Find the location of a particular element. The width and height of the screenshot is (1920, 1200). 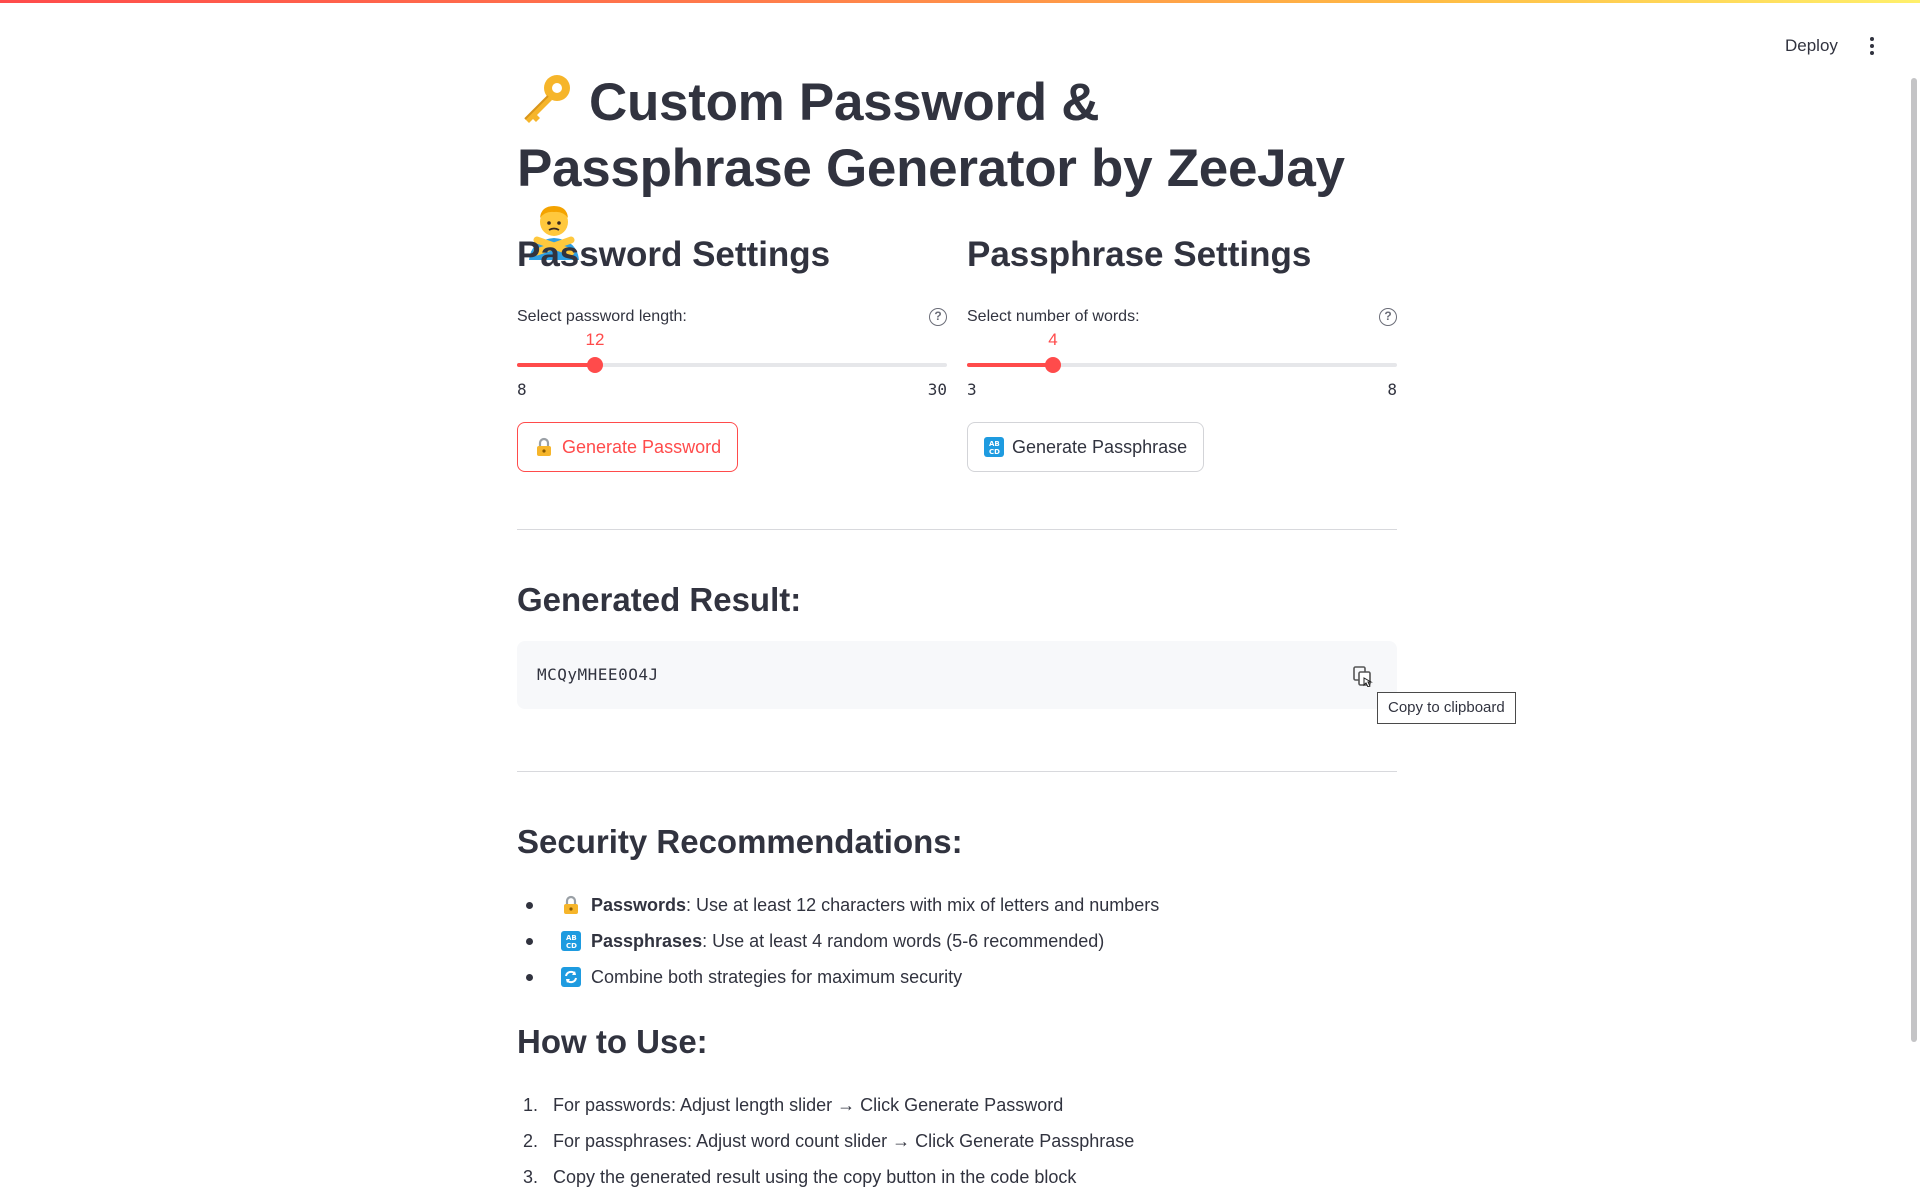

slider-min-label: 3 is located at coordinates (972, 389).